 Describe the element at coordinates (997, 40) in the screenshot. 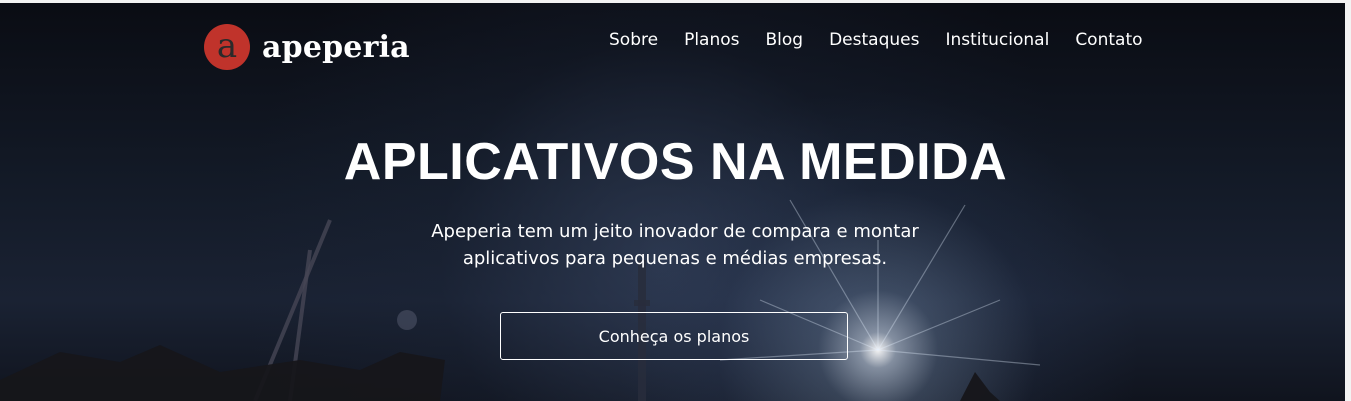

I see `nav-item-institucional: Institucional` at that location.